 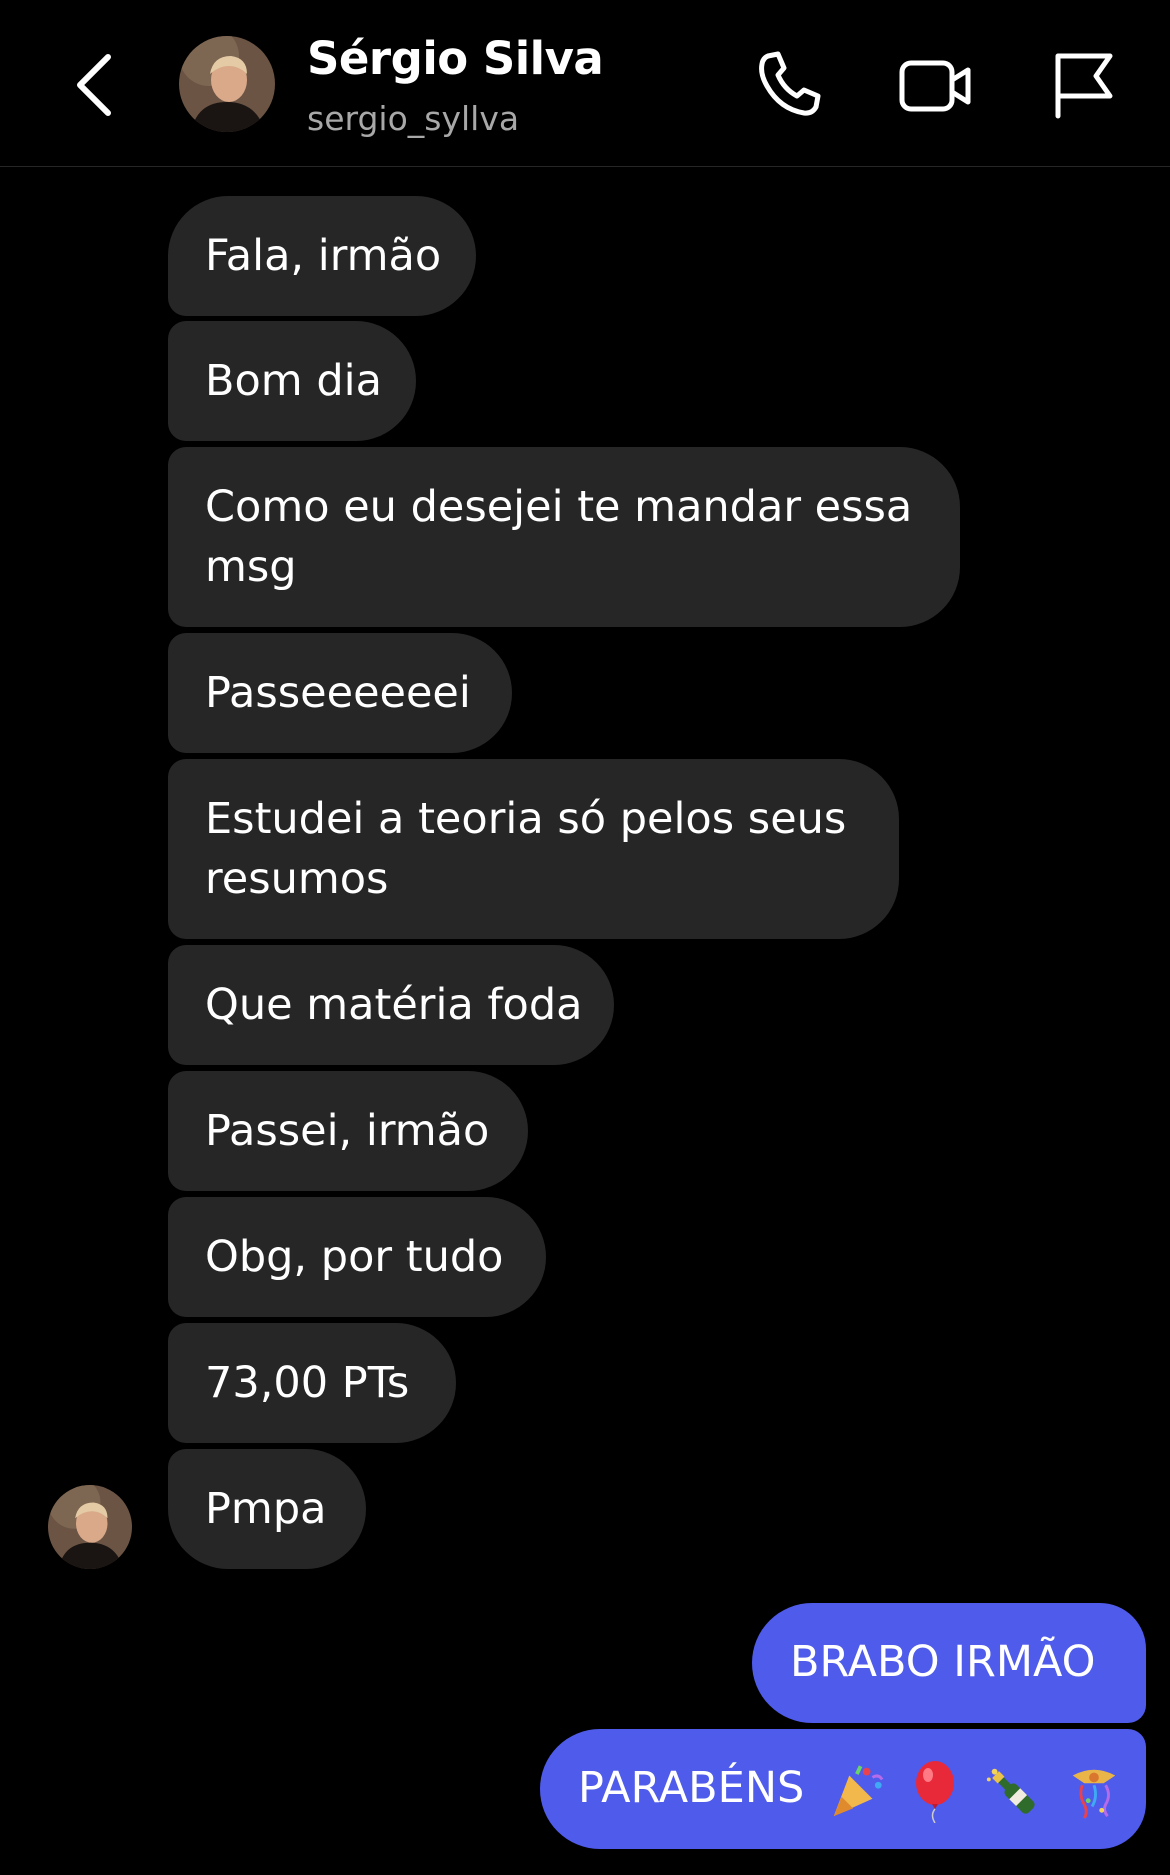 I want to click on message-bubble-incoming: 73,00 PTs, so click(x=312, y=1383).